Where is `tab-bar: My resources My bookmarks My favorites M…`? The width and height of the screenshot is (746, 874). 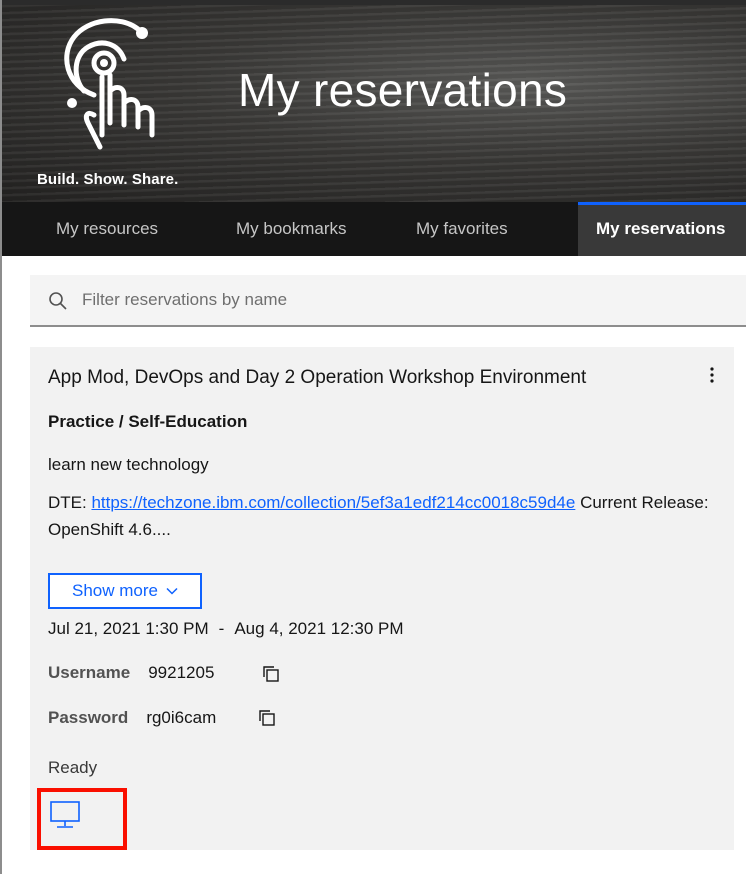
tab-bar: My resources My bookmarks My favorites M… is located at coordinates (374, 229).